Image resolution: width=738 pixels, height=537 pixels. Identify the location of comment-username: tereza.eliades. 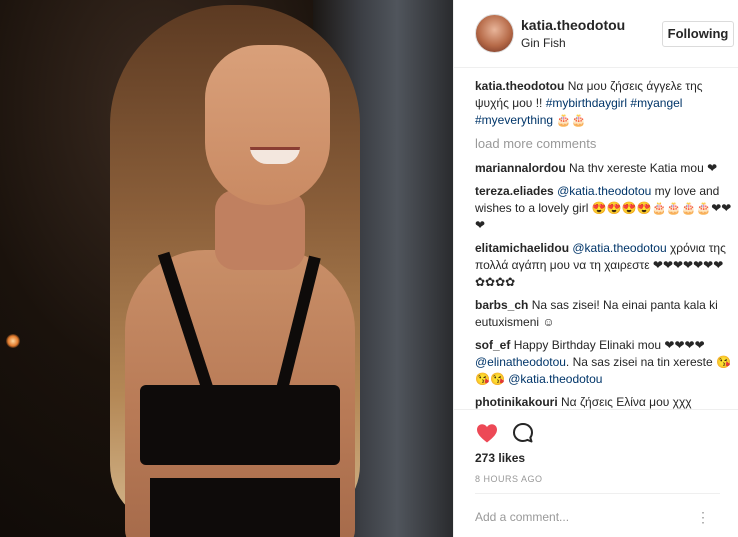
(514, 191).